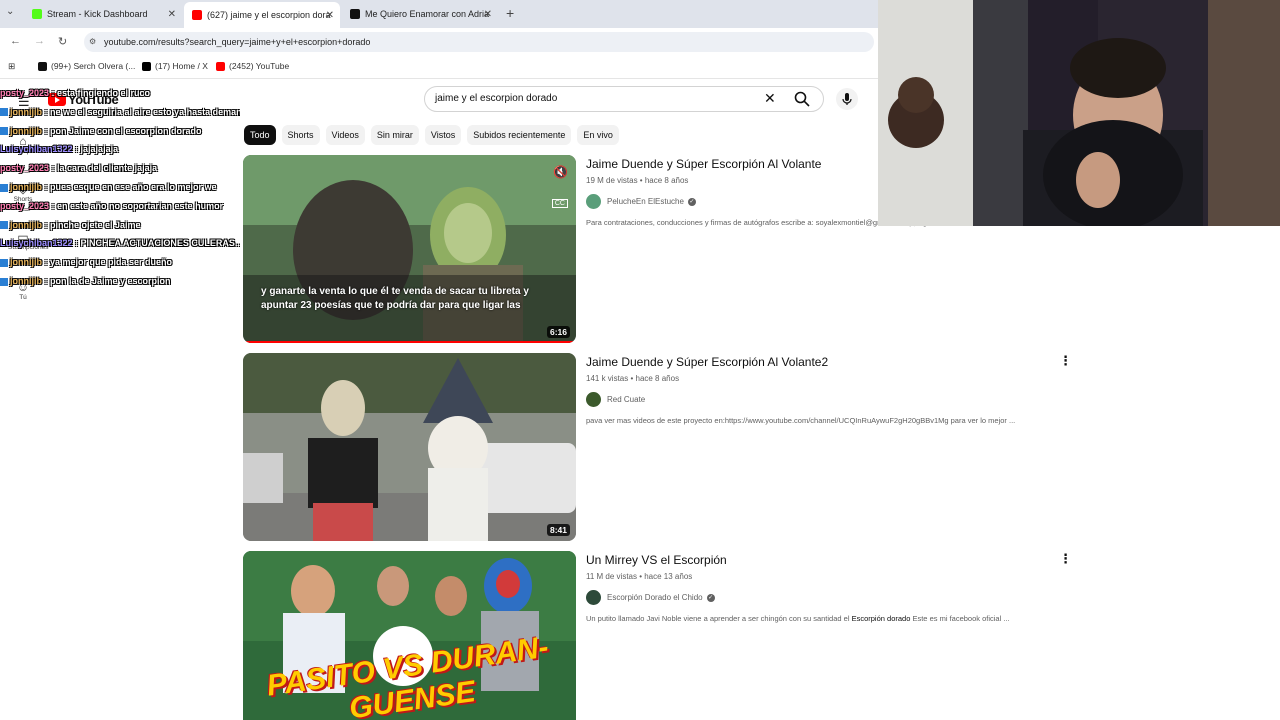 The width and height of the screenshot is (1280, 720). What do you see at coordinates (710, 597) in the screenshot?
I see `verified-icon: ✓` at bounding box center [710, 597].